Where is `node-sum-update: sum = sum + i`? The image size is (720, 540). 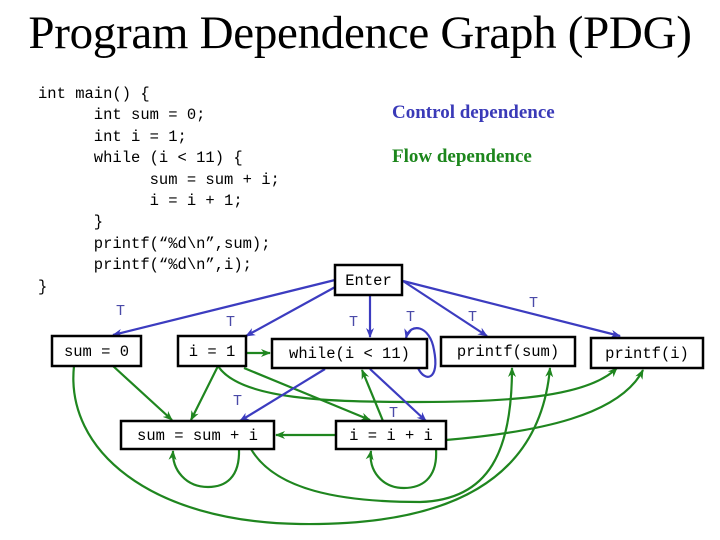 node-sum-update: sum = sum + i is located at coordinates (197, 435).